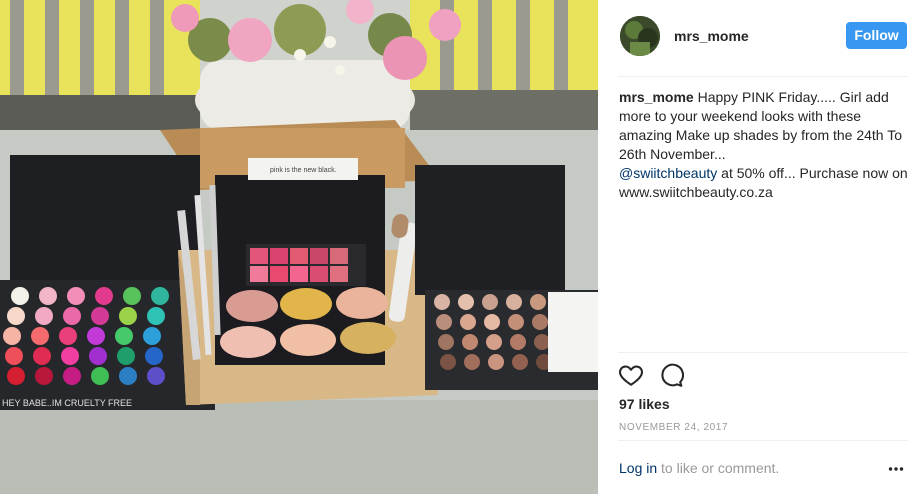  I want to click on caption-username: mrs_mome, so click(656, 97).